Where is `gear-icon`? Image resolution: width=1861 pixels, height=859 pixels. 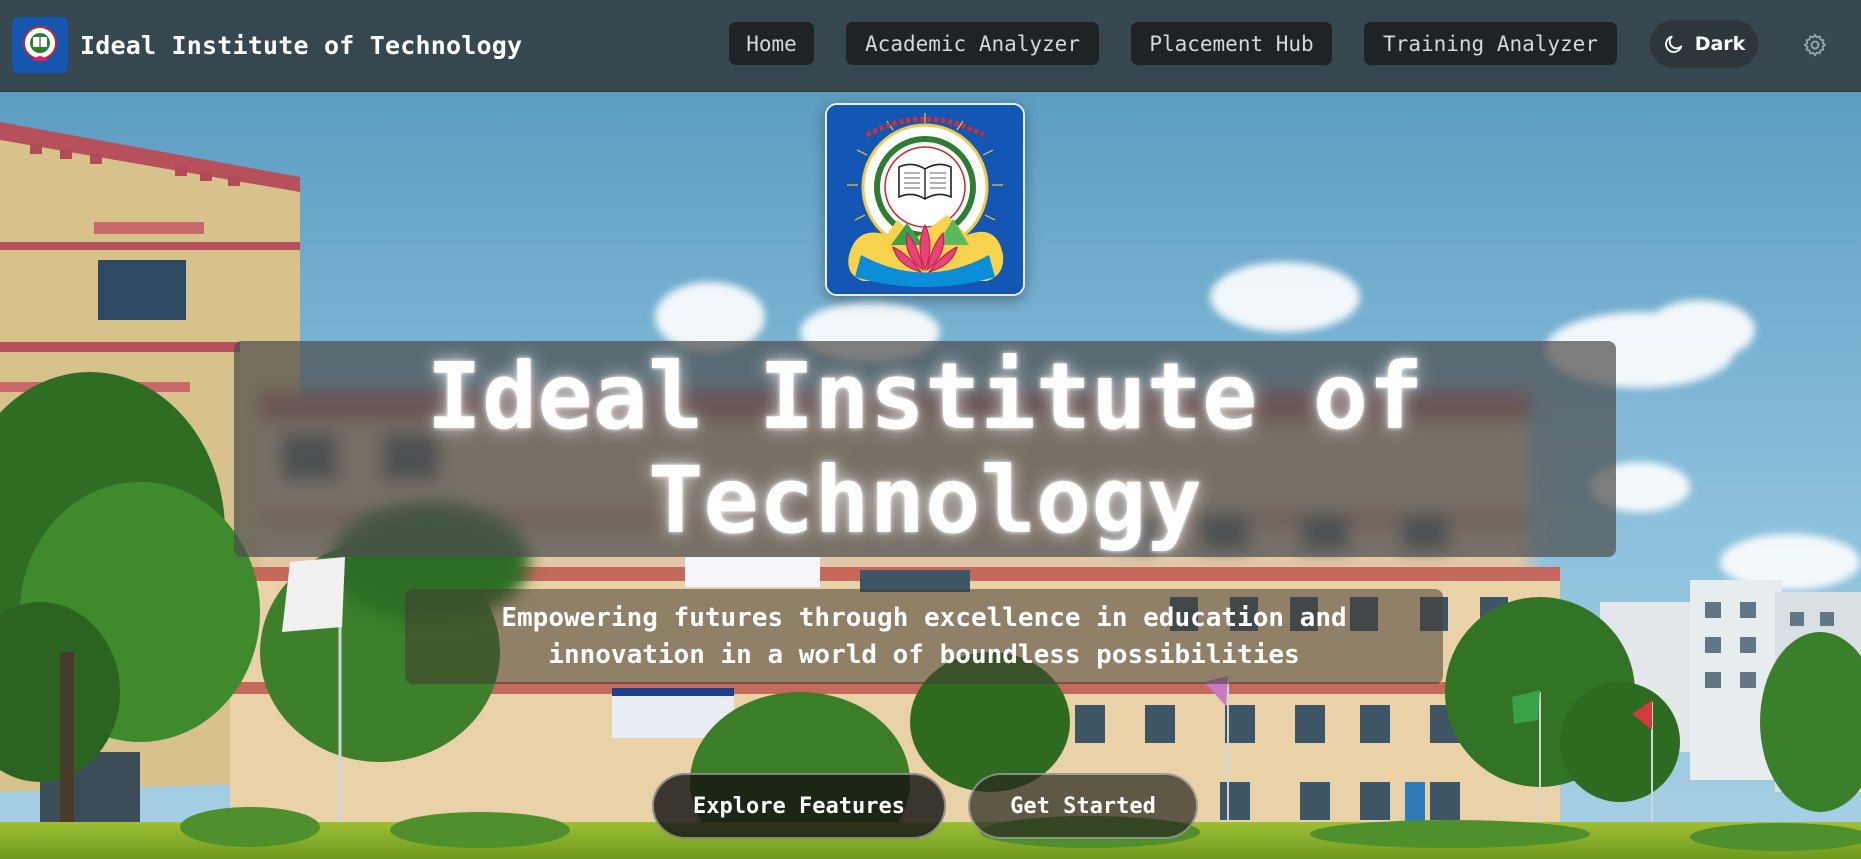 gear-icon is located at coordinates (1815, 45).